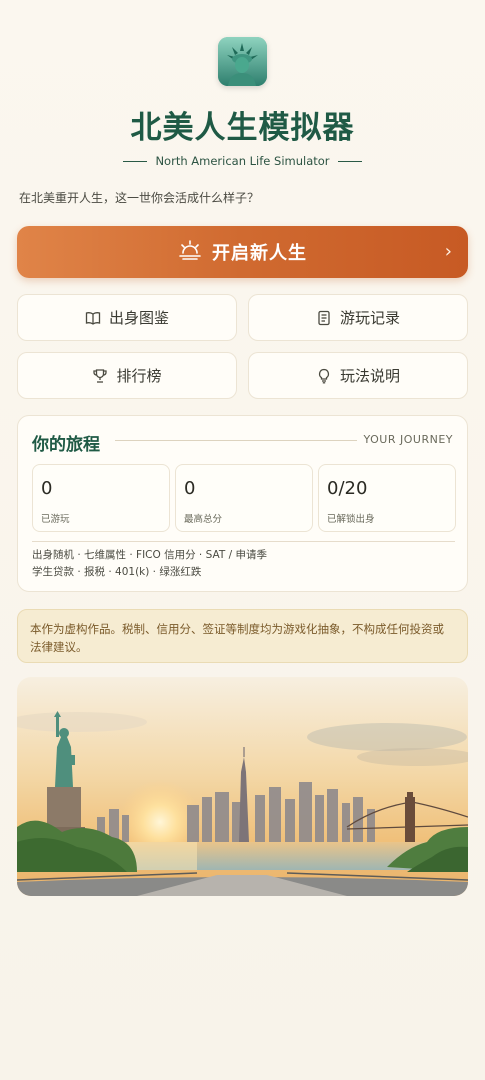  Describe the element at coordinates (138, 318) in the screenshot. I see `menu-item-label: 出身图鉴` at that location.